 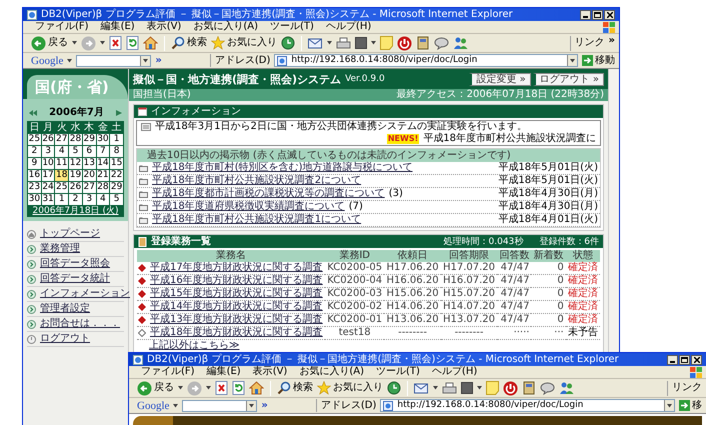 What do you see at coordinates (449, 388) in the screenshot?
I see `printer-icon` at bounding box center [449, 388].